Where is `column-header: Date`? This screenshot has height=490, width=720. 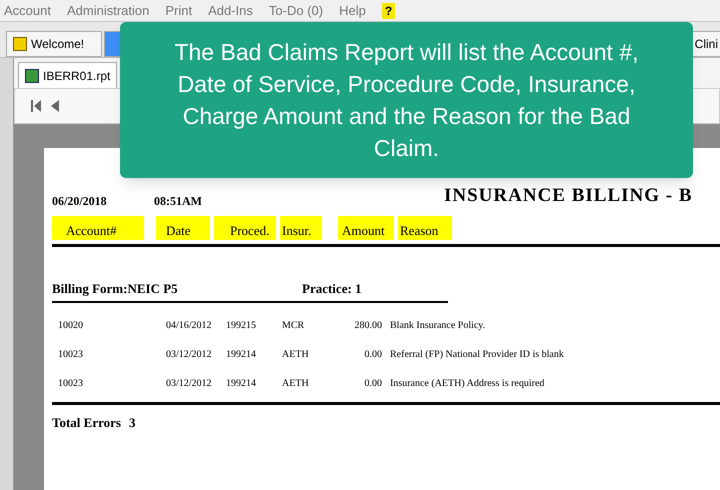 column-header: Date is located at coordinates (183, 228).